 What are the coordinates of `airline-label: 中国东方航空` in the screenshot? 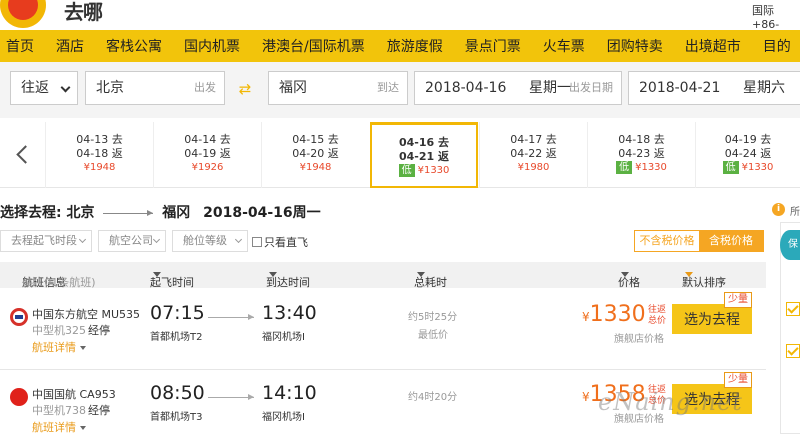 It's located at (65, 314).